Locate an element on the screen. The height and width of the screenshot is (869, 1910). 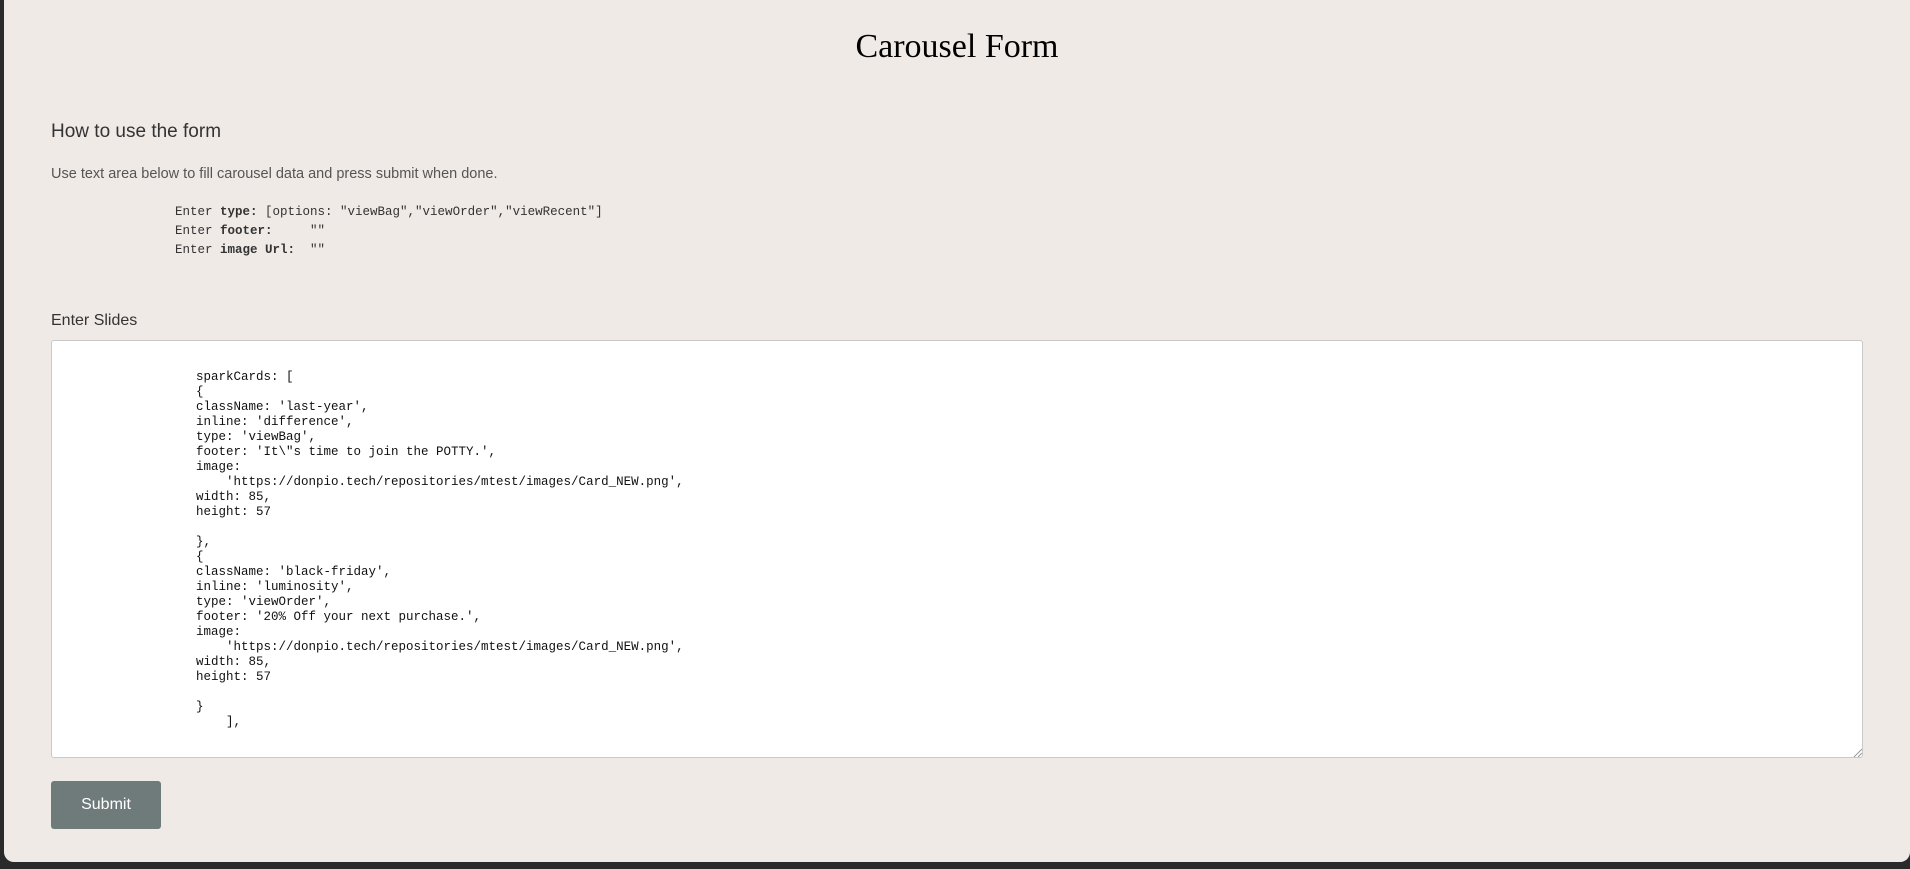
spec-line-footer: Enter footer: "" is located at coordinates (389, 231).